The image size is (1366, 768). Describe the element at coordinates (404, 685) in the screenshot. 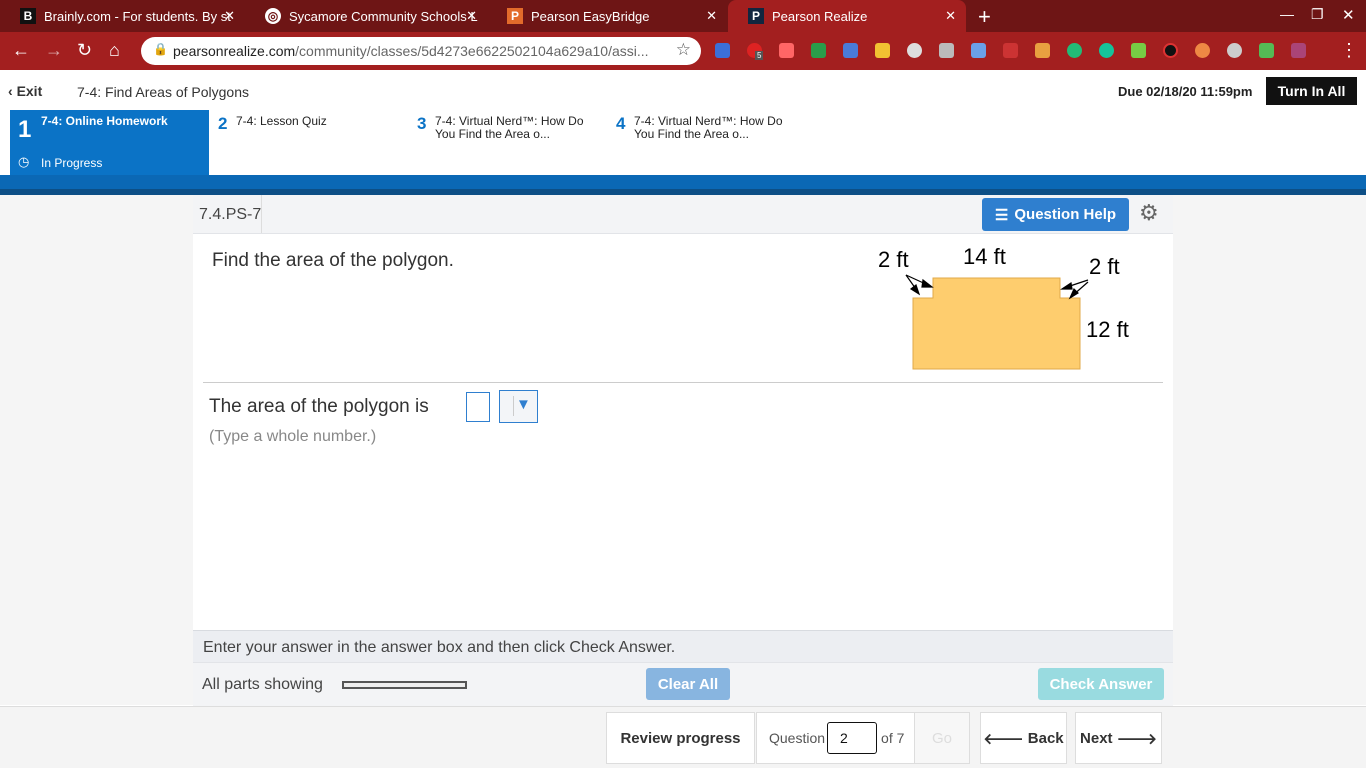

I see `progress-bar` at that location.